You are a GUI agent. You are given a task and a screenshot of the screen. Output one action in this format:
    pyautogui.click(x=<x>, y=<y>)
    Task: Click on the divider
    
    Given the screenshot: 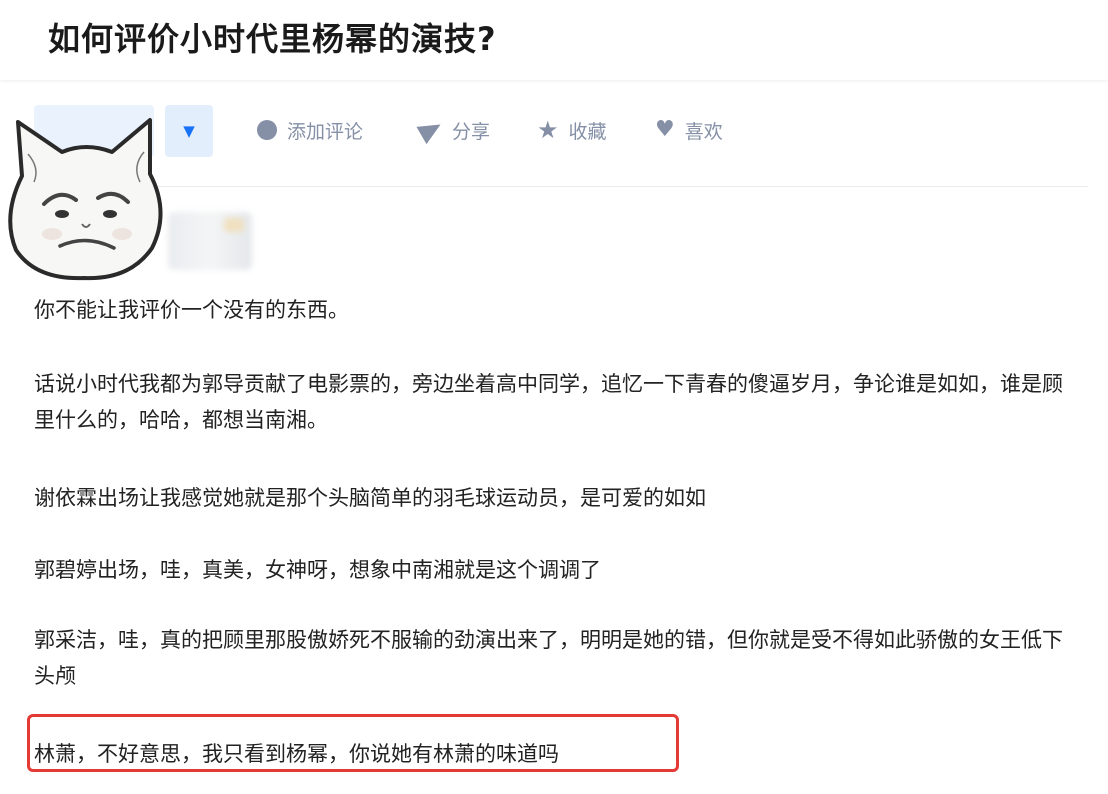 What is the action you would take?
    pyautogui.click(x=561, y=186)
    